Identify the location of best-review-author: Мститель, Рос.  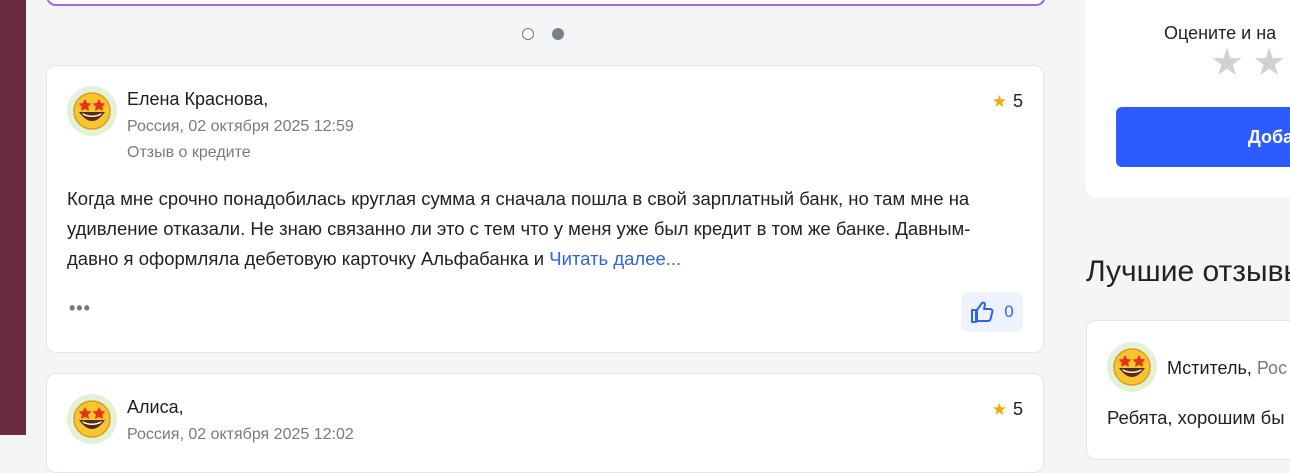
(1227, 368).